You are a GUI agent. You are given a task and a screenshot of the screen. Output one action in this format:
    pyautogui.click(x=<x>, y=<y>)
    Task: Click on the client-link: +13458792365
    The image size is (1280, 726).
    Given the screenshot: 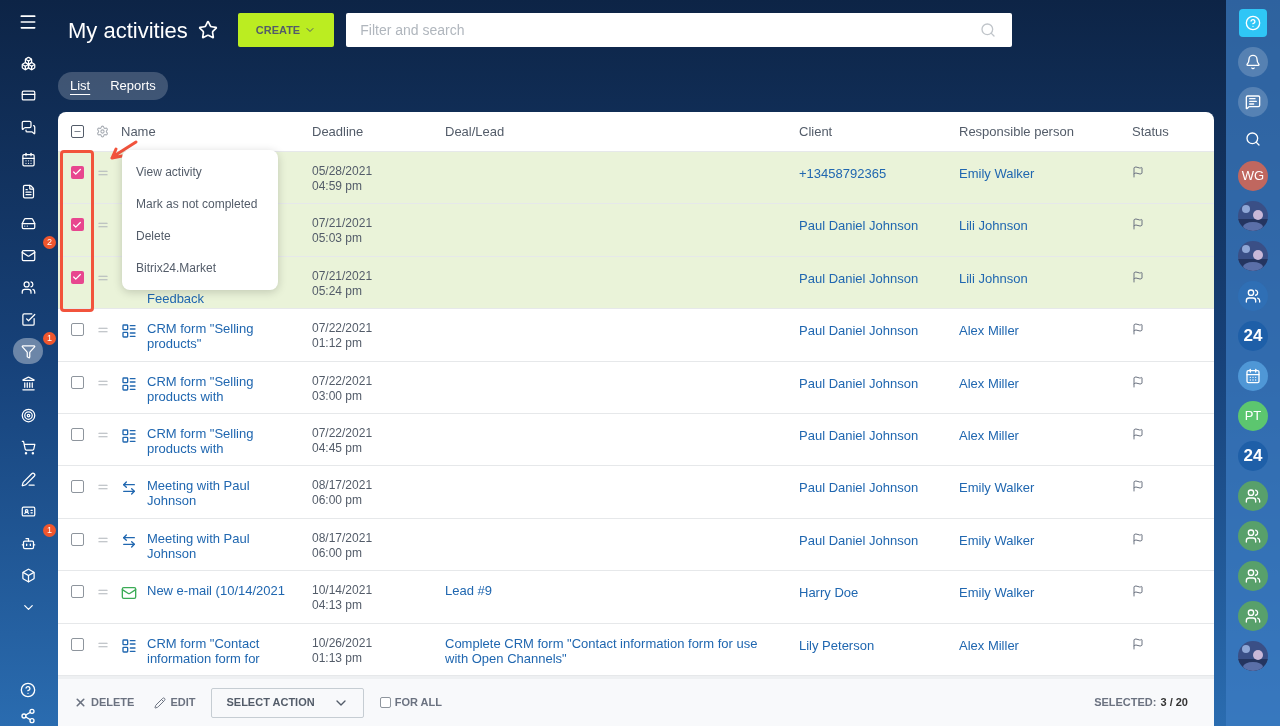 What is the action you would take?
    pyautogui.click(x=843, y=173)
    